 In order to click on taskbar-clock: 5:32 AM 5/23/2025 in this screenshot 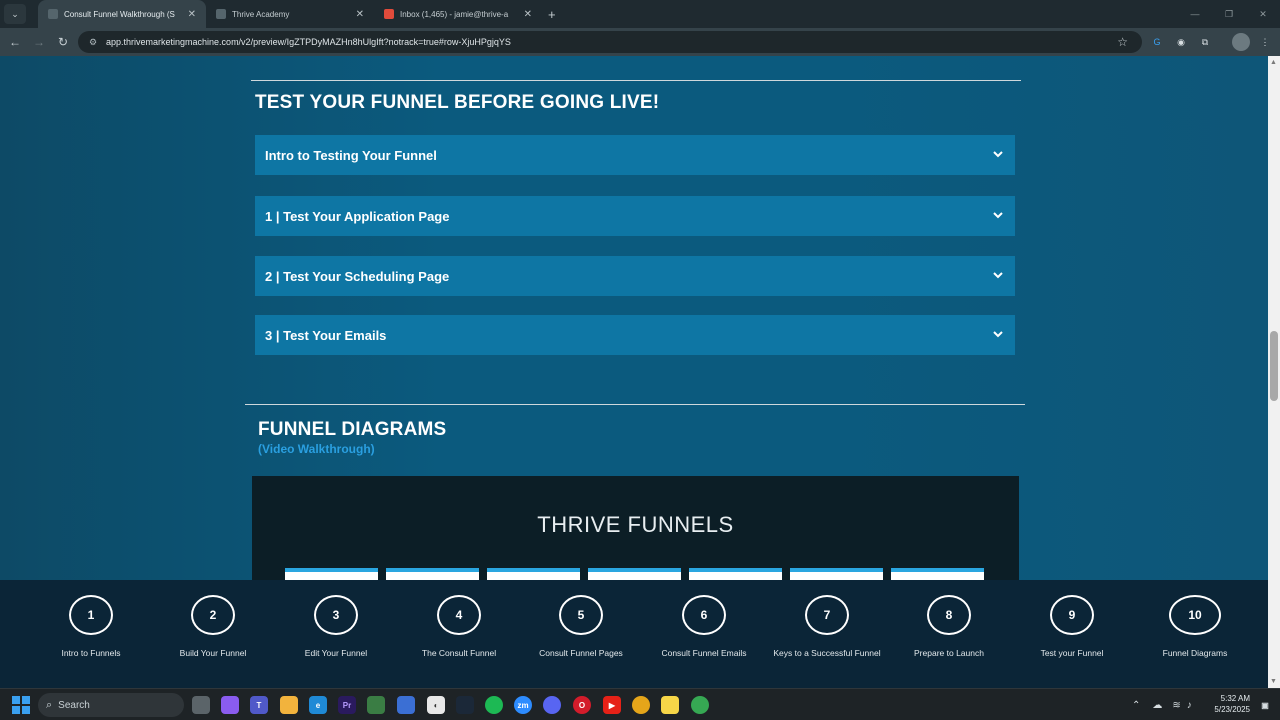, I will do `click(1232, 704)`.